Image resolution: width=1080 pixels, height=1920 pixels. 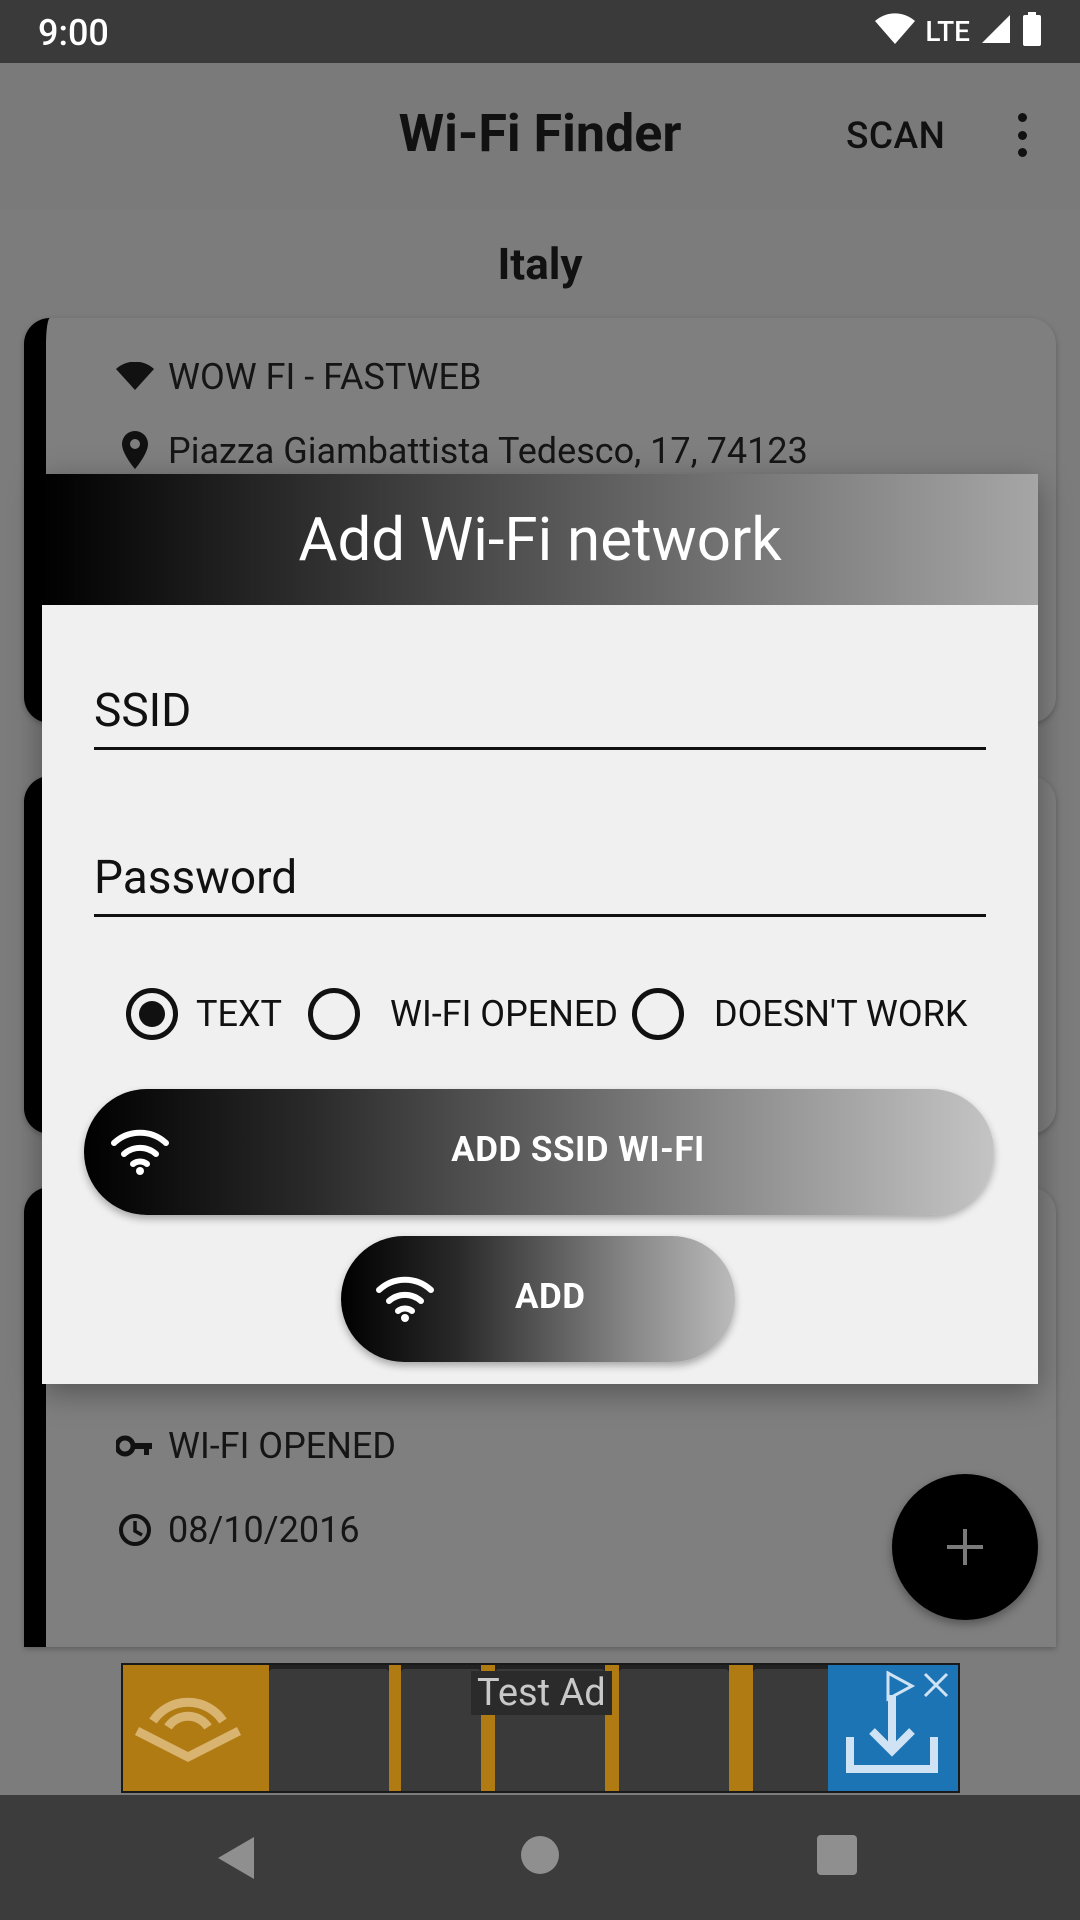 I want to click on security-radio-group: TEXT WI-FI OPENED DOESN'T WORK, so click(x=546, y=1014).